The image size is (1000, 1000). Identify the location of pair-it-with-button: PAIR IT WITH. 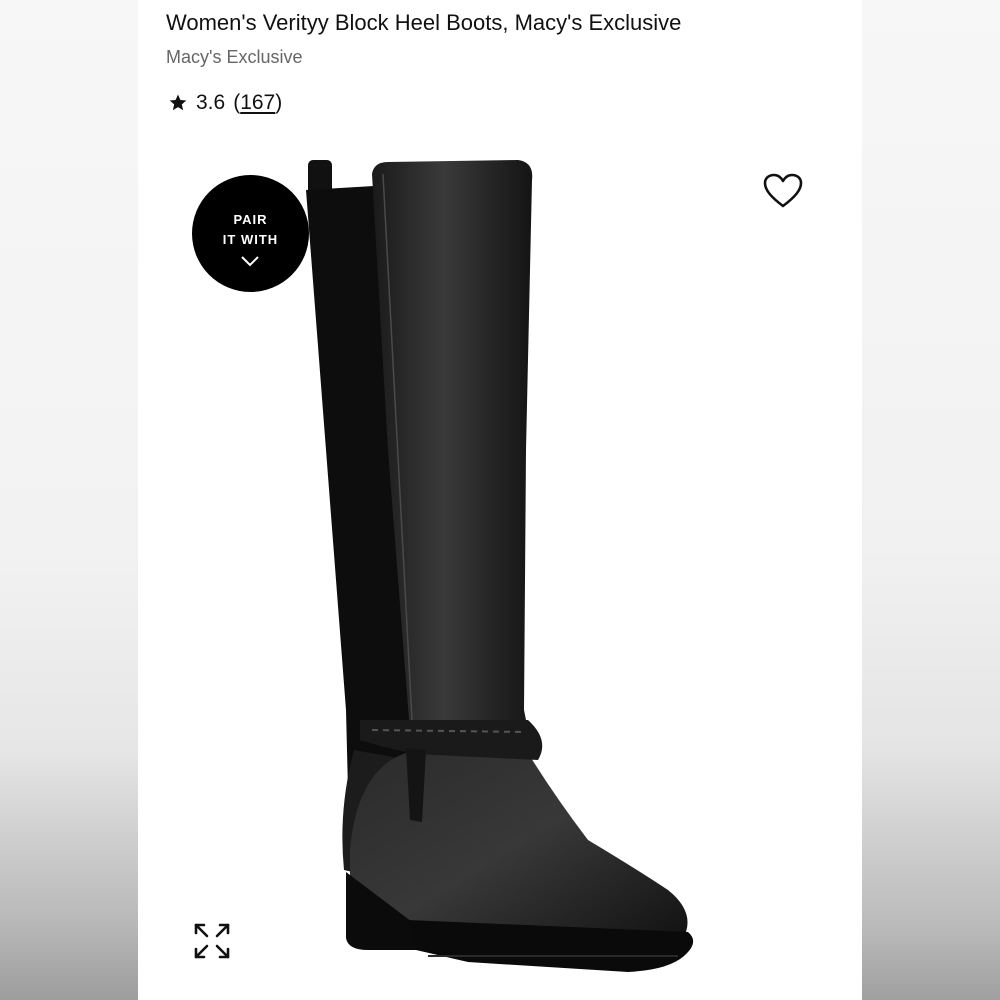
(250, 233).